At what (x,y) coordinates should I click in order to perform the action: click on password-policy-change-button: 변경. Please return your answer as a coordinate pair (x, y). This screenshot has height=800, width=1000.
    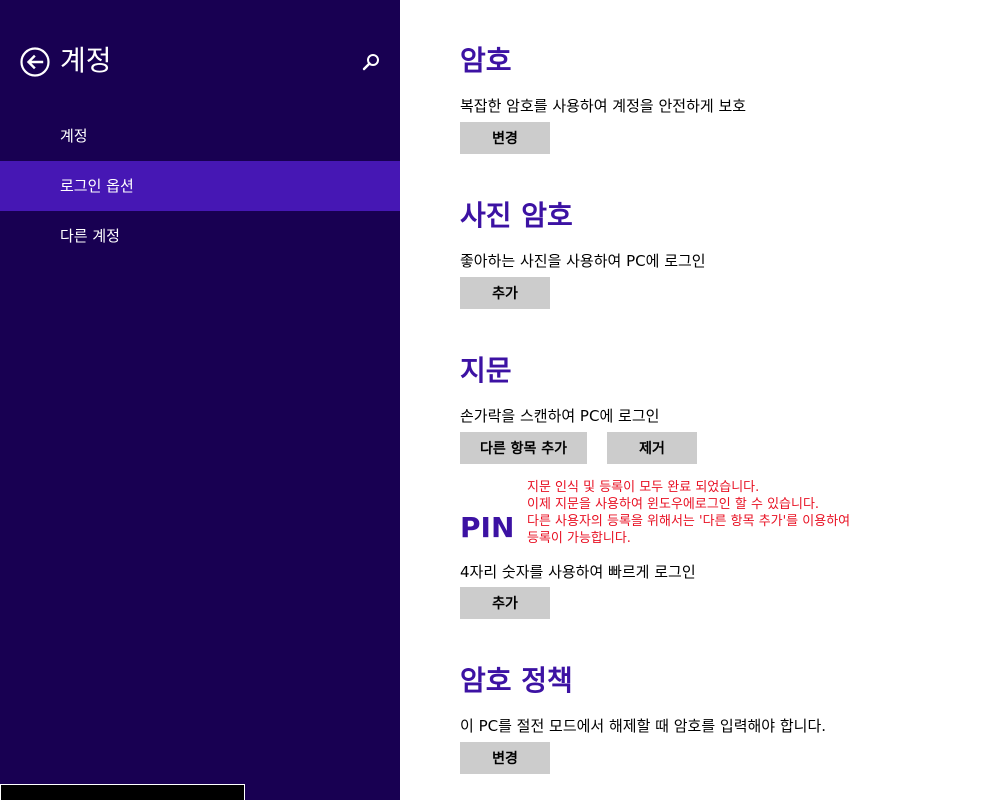
    Looking at the image, I should click on (505, 758).